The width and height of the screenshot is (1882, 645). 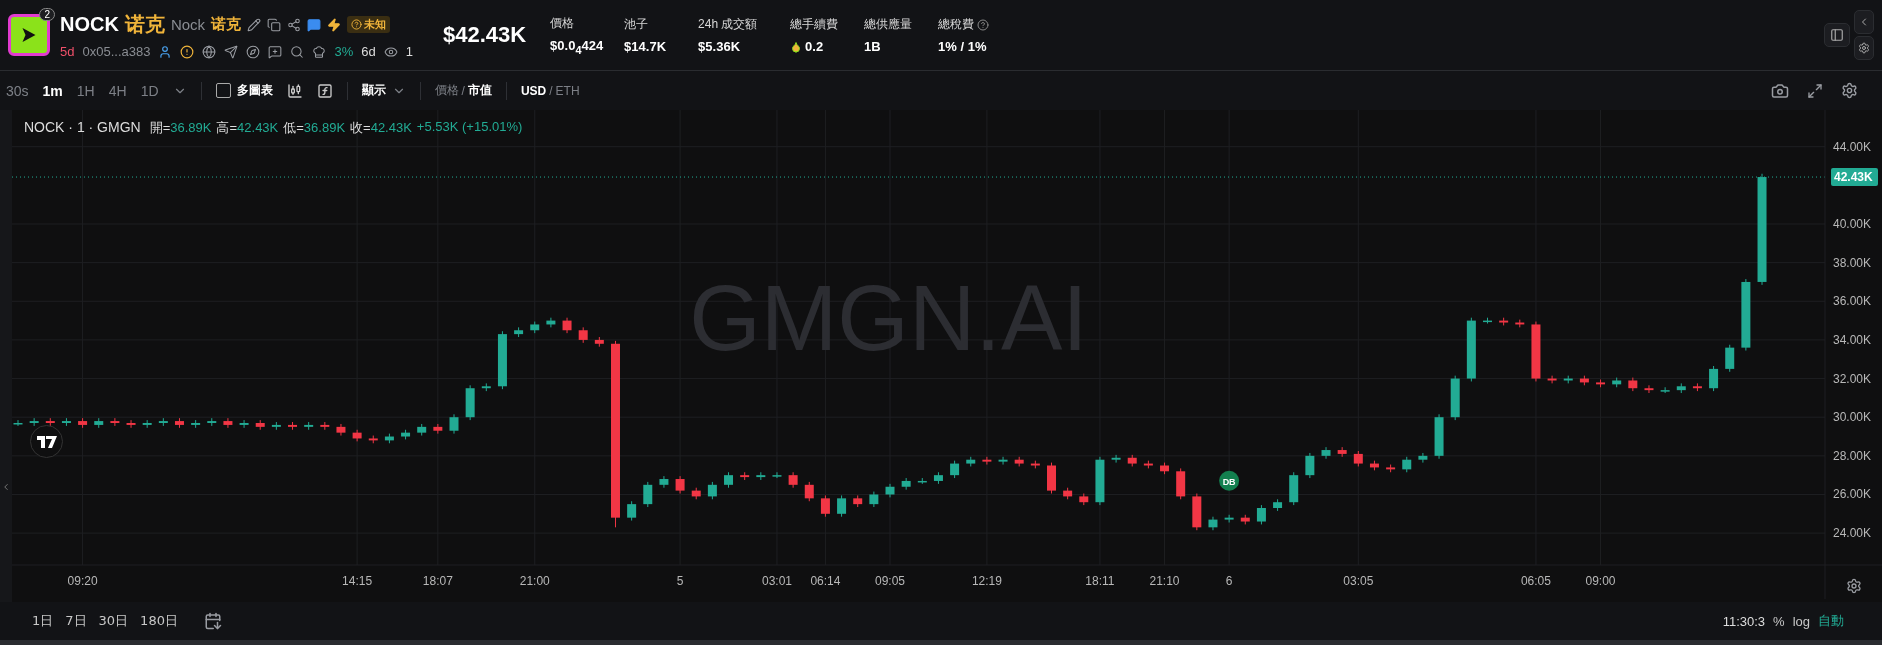 I want to click on settings-icon, so click(x=1849, y=90).